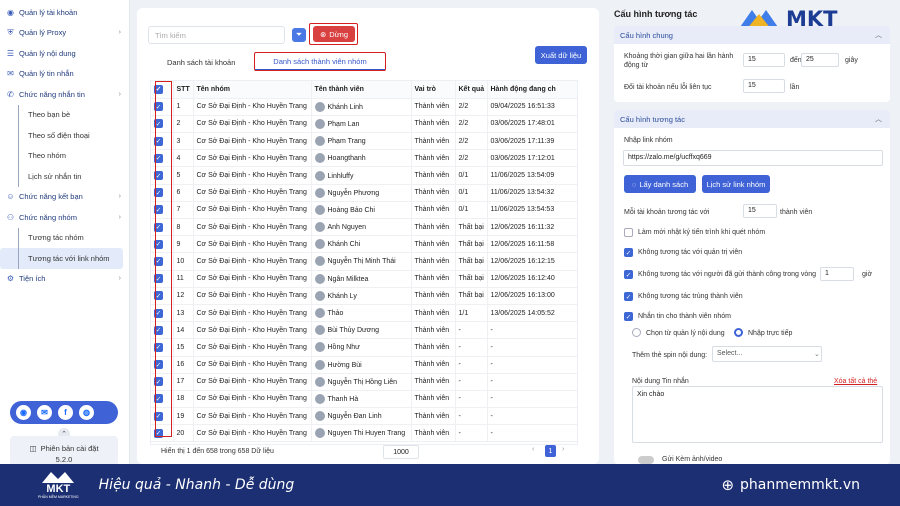 Image resolution: width=900 pixels, height=506 pixels. I want to click on prev-page-button: ‹, so click(533, 449).